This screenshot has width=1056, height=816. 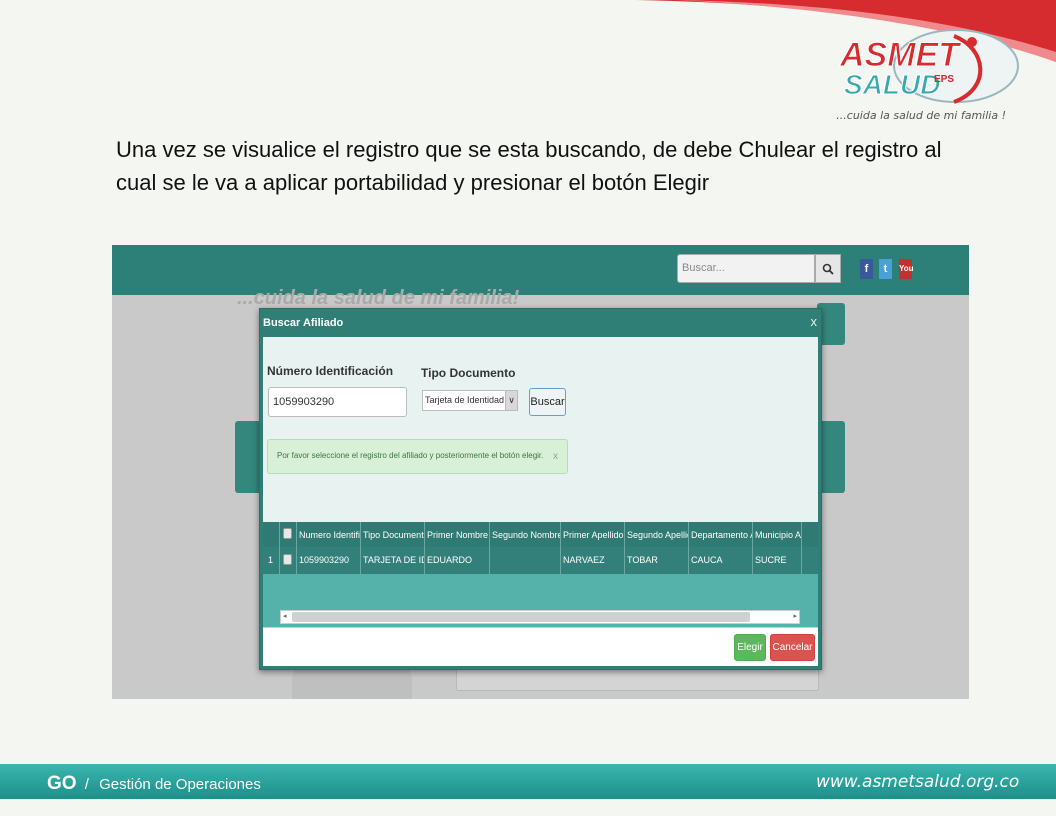 I want to click on scroll-left-icon: ◂, so click(x=285, y=617).